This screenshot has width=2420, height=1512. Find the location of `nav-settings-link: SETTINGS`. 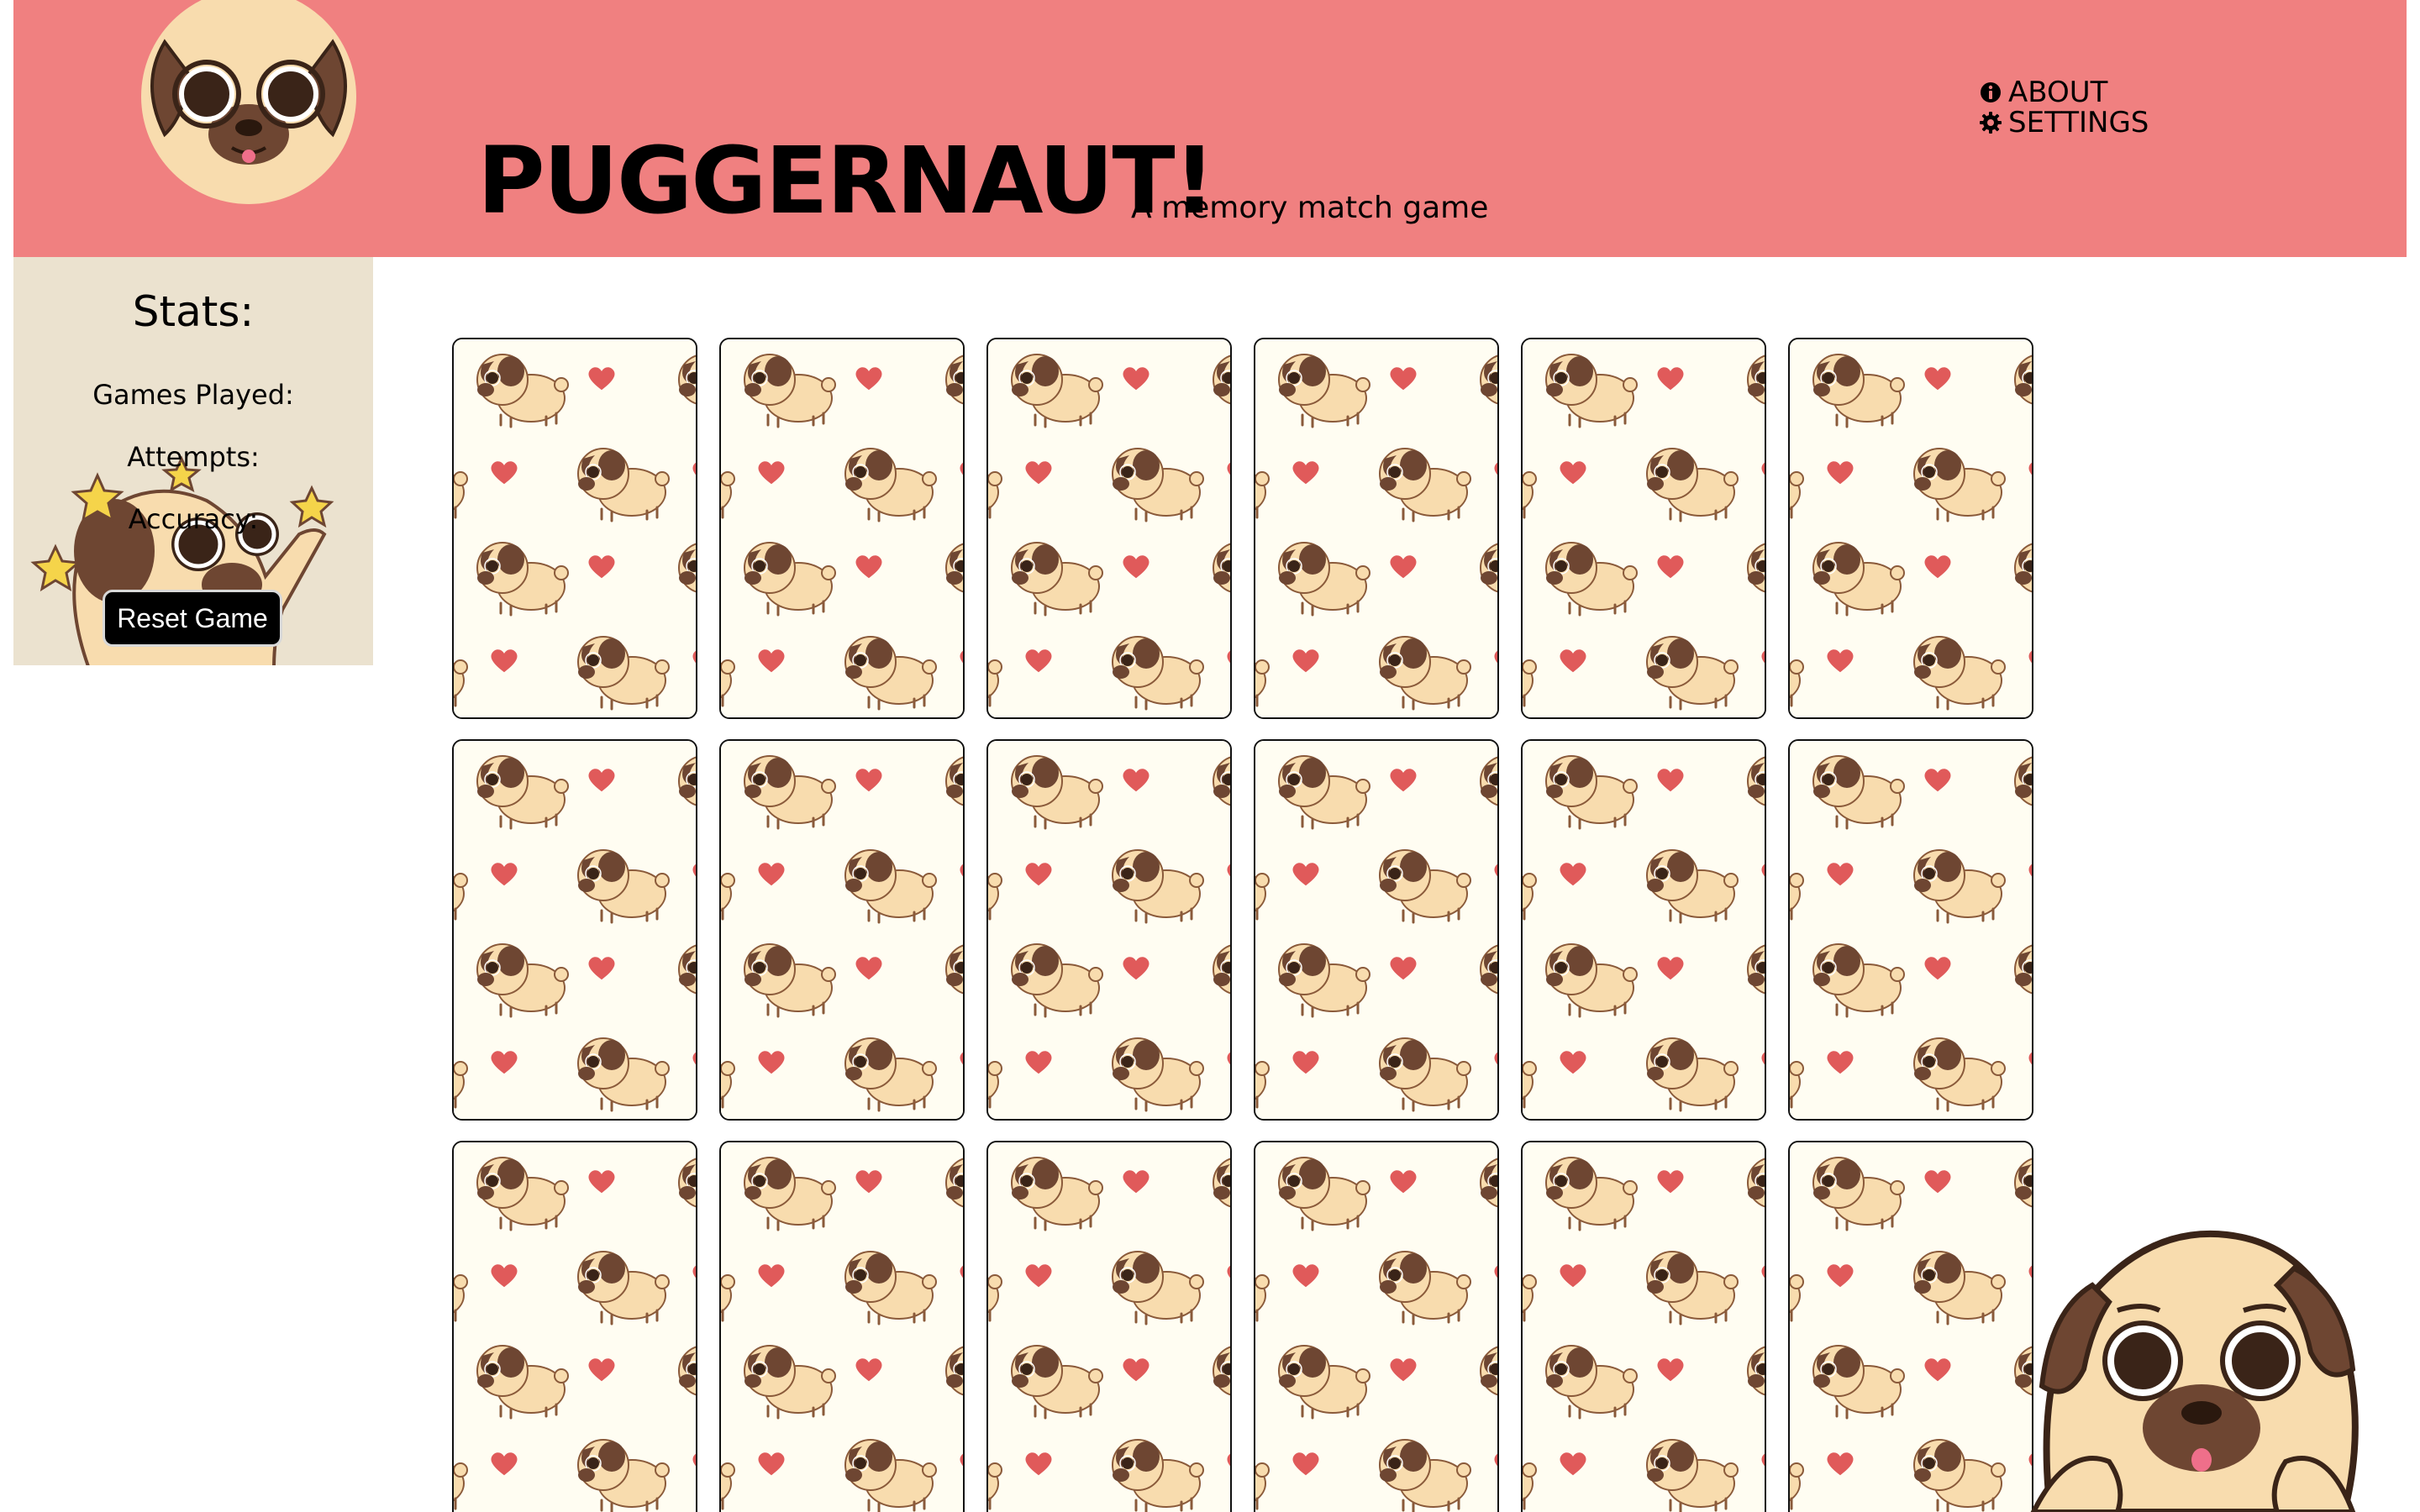

nav-settings-link: SETTINGS is located at coordinates (2064, 123).